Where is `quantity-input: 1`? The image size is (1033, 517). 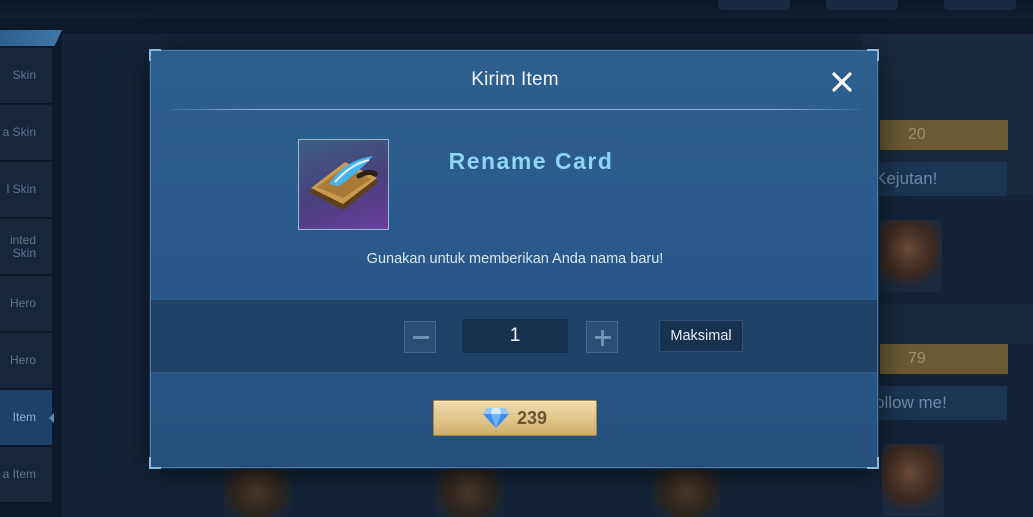 quantity-input: 1 is located at coordinates (515, 336).